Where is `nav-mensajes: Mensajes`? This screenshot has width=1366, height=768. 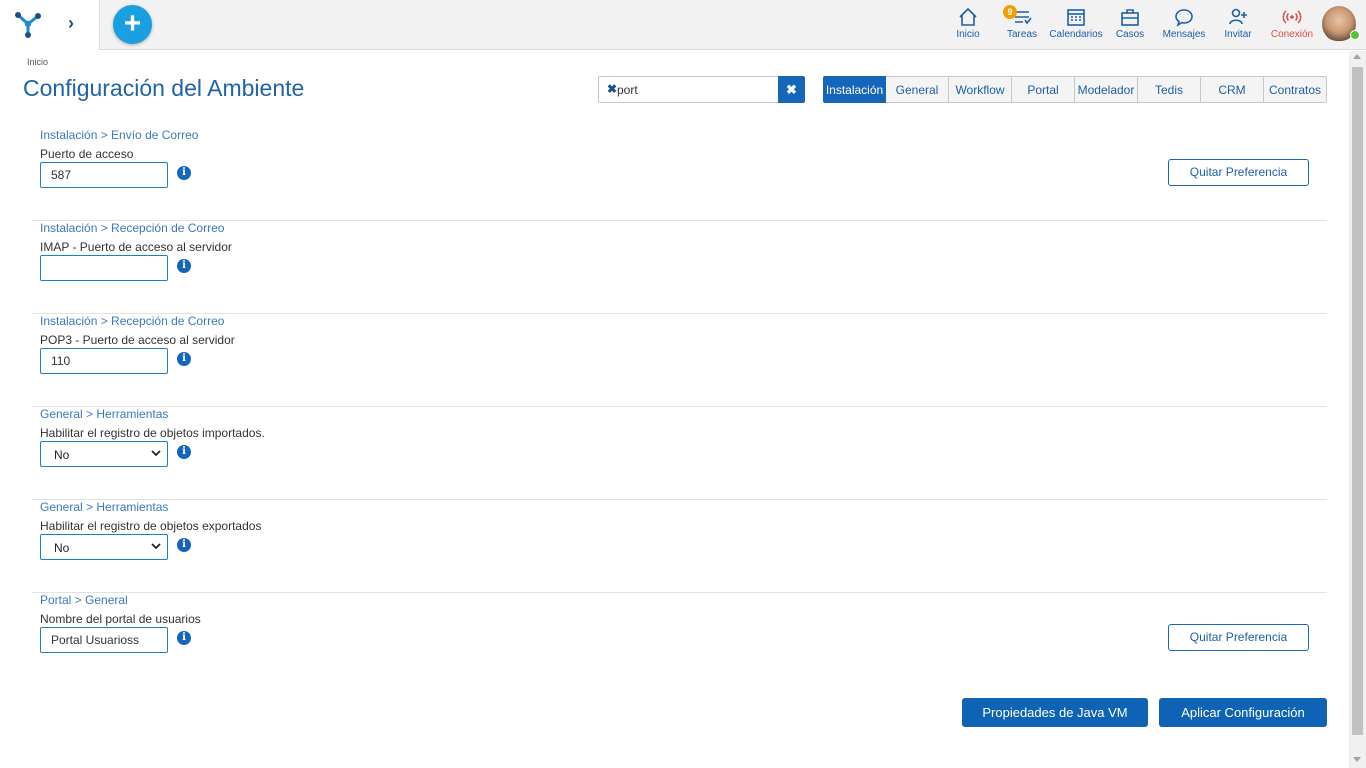 nav-mensajes: Mensajes is located at coordinates (1184, 26).